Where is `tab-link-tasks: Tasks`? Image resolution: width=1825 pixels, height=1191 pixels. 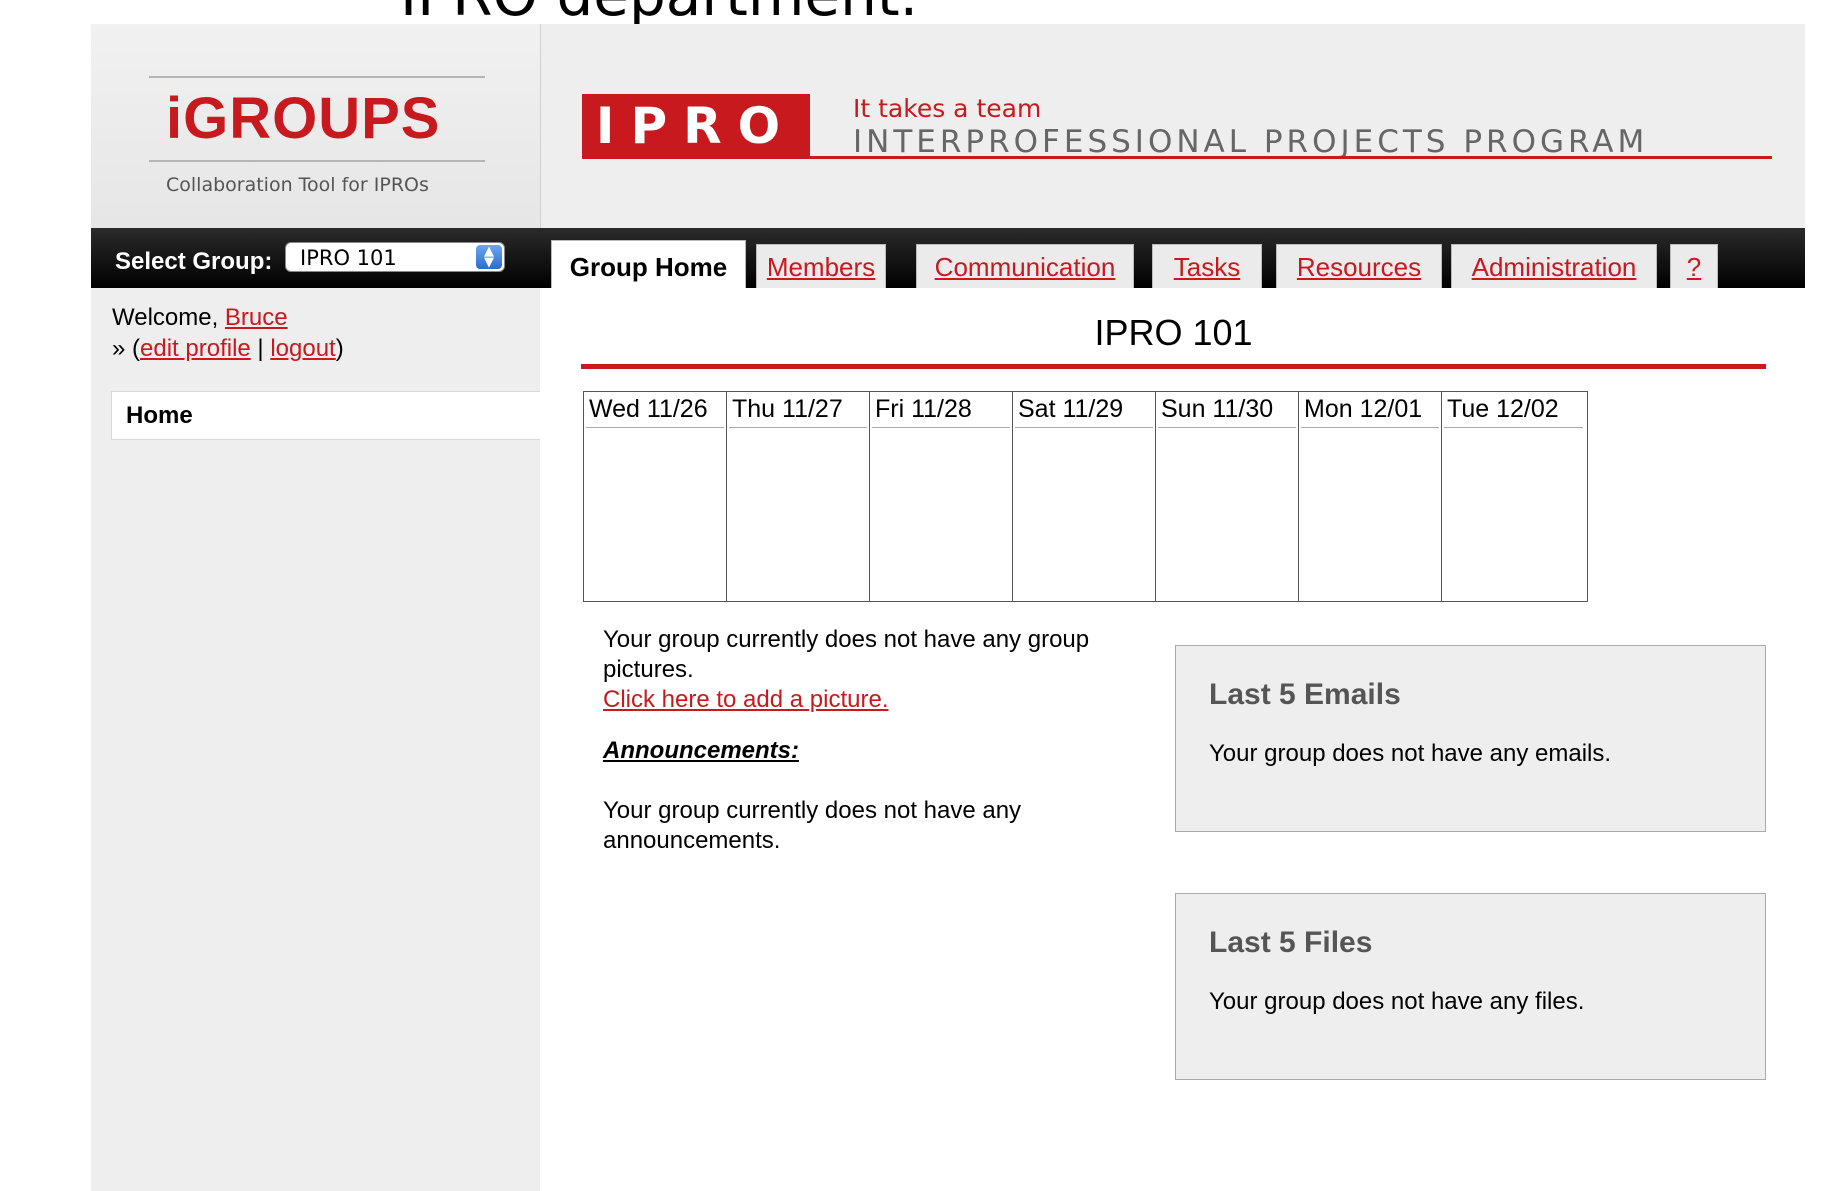 tab-link-tasks: Tasks is located at coordinates (1207, 267).